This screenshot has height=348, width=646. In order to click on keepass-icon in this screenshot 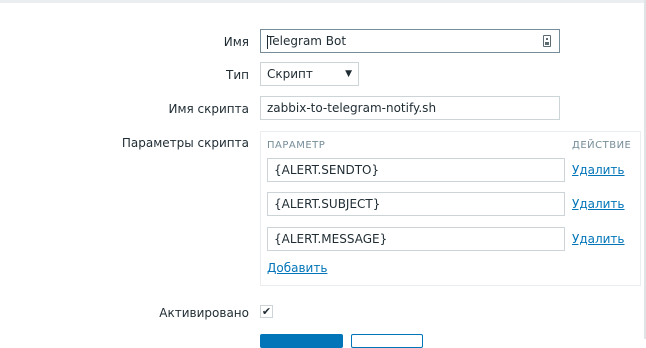, I will do `click(547, 41)`.